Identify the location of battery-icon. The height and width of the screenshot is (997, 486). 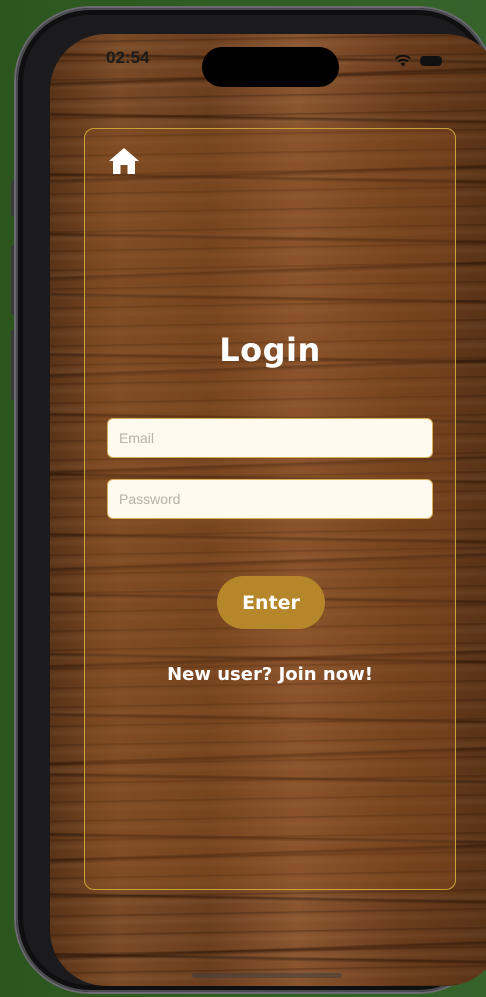
(431, 60).